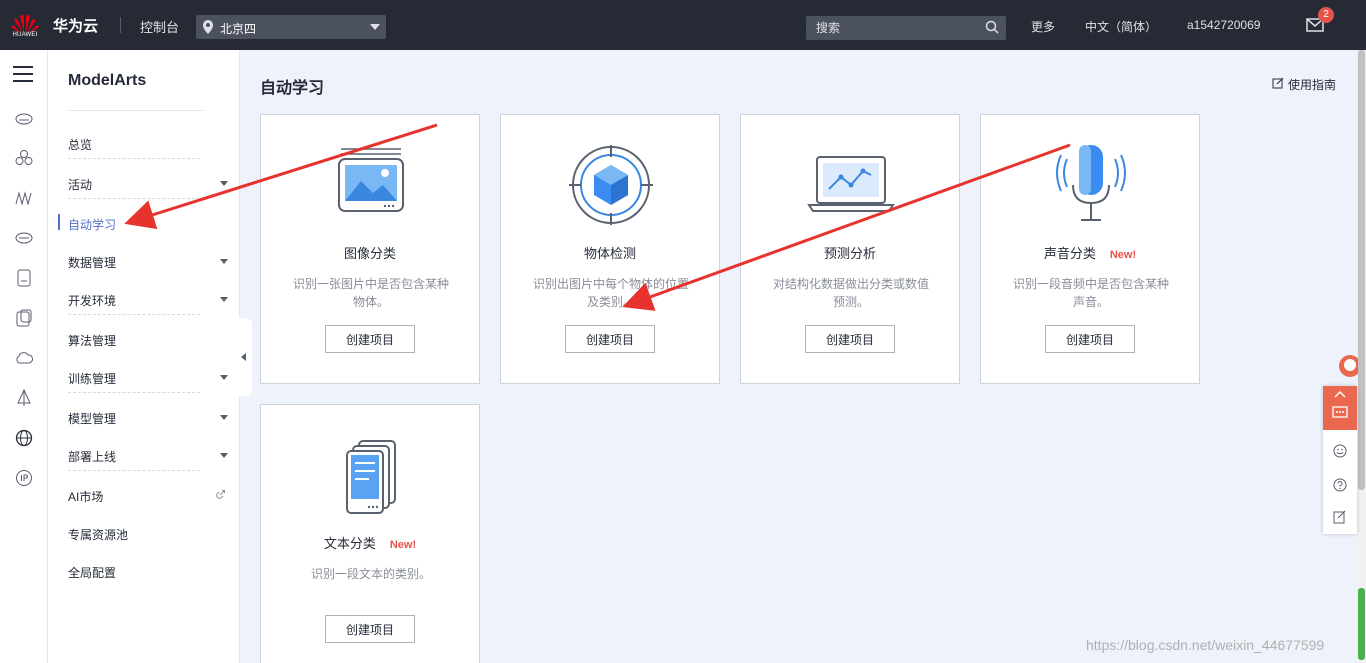  Describe the element at coordinates (1340, 517) in the screenshot. I see `edit-note-icon` at that location.